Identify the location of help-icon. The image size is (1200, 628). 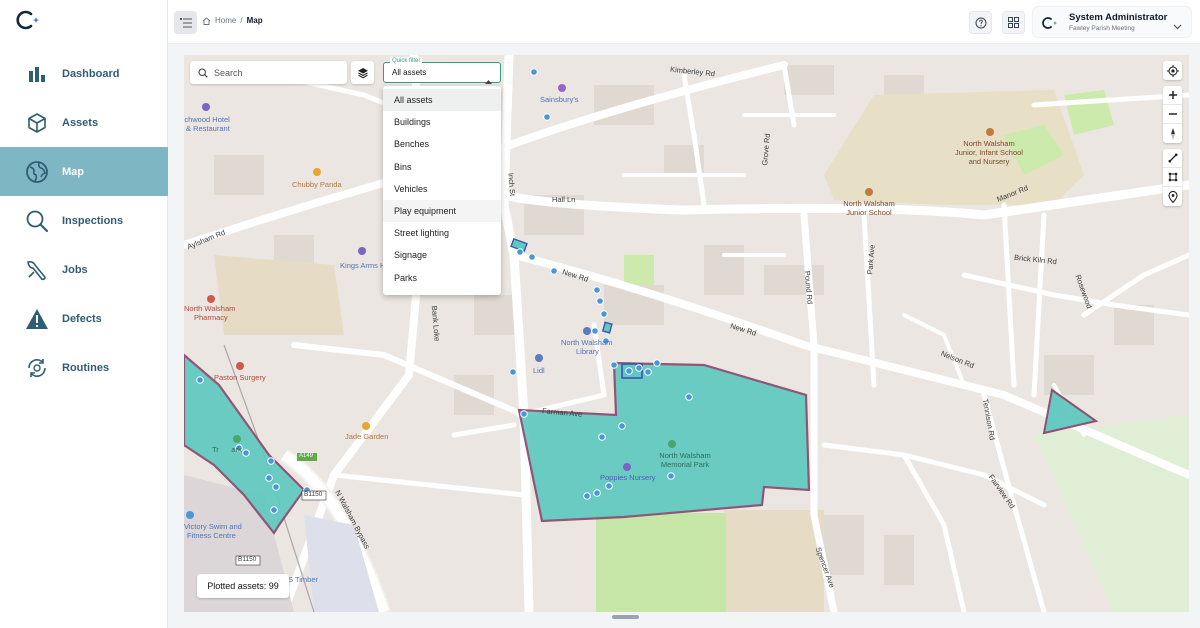
(980, 22).